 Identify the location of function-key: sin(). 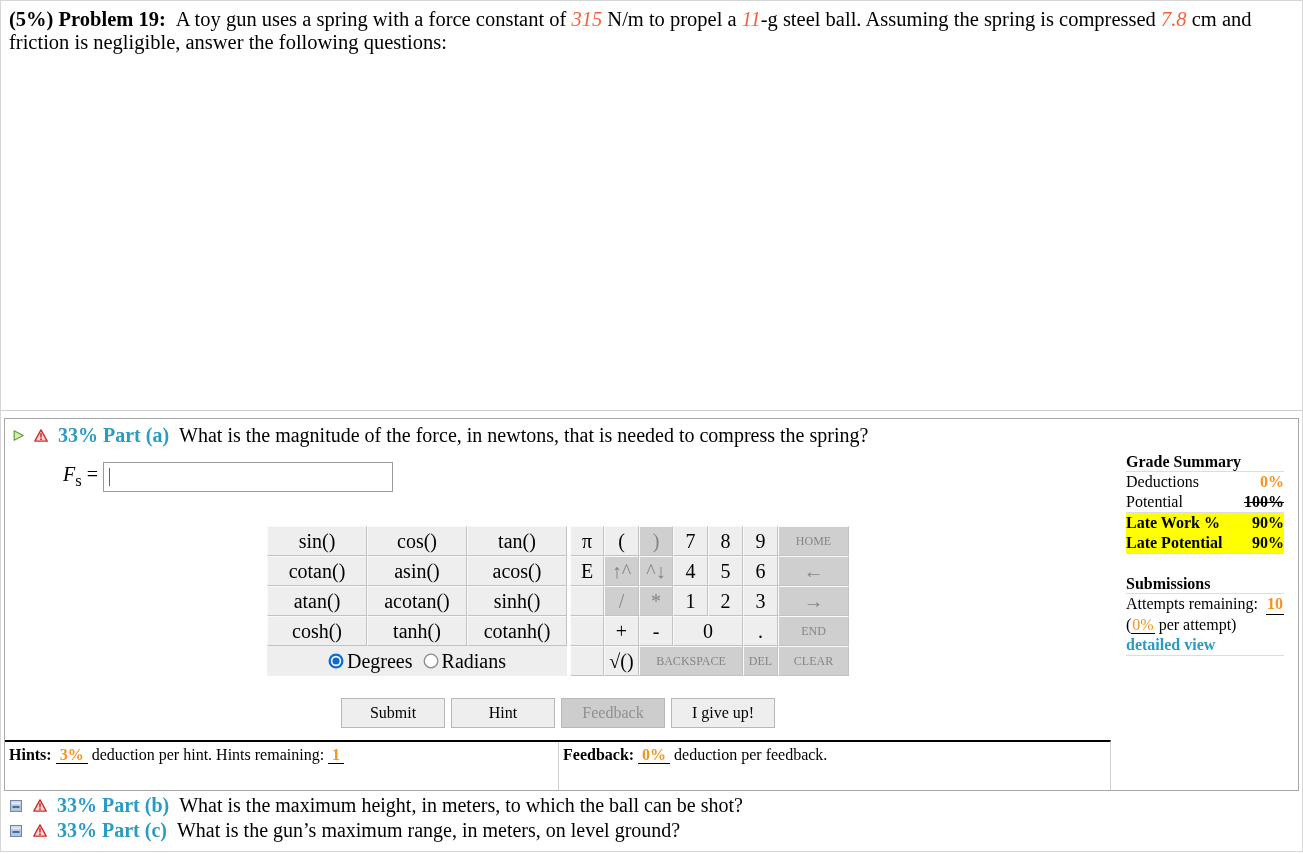
(317, 541).